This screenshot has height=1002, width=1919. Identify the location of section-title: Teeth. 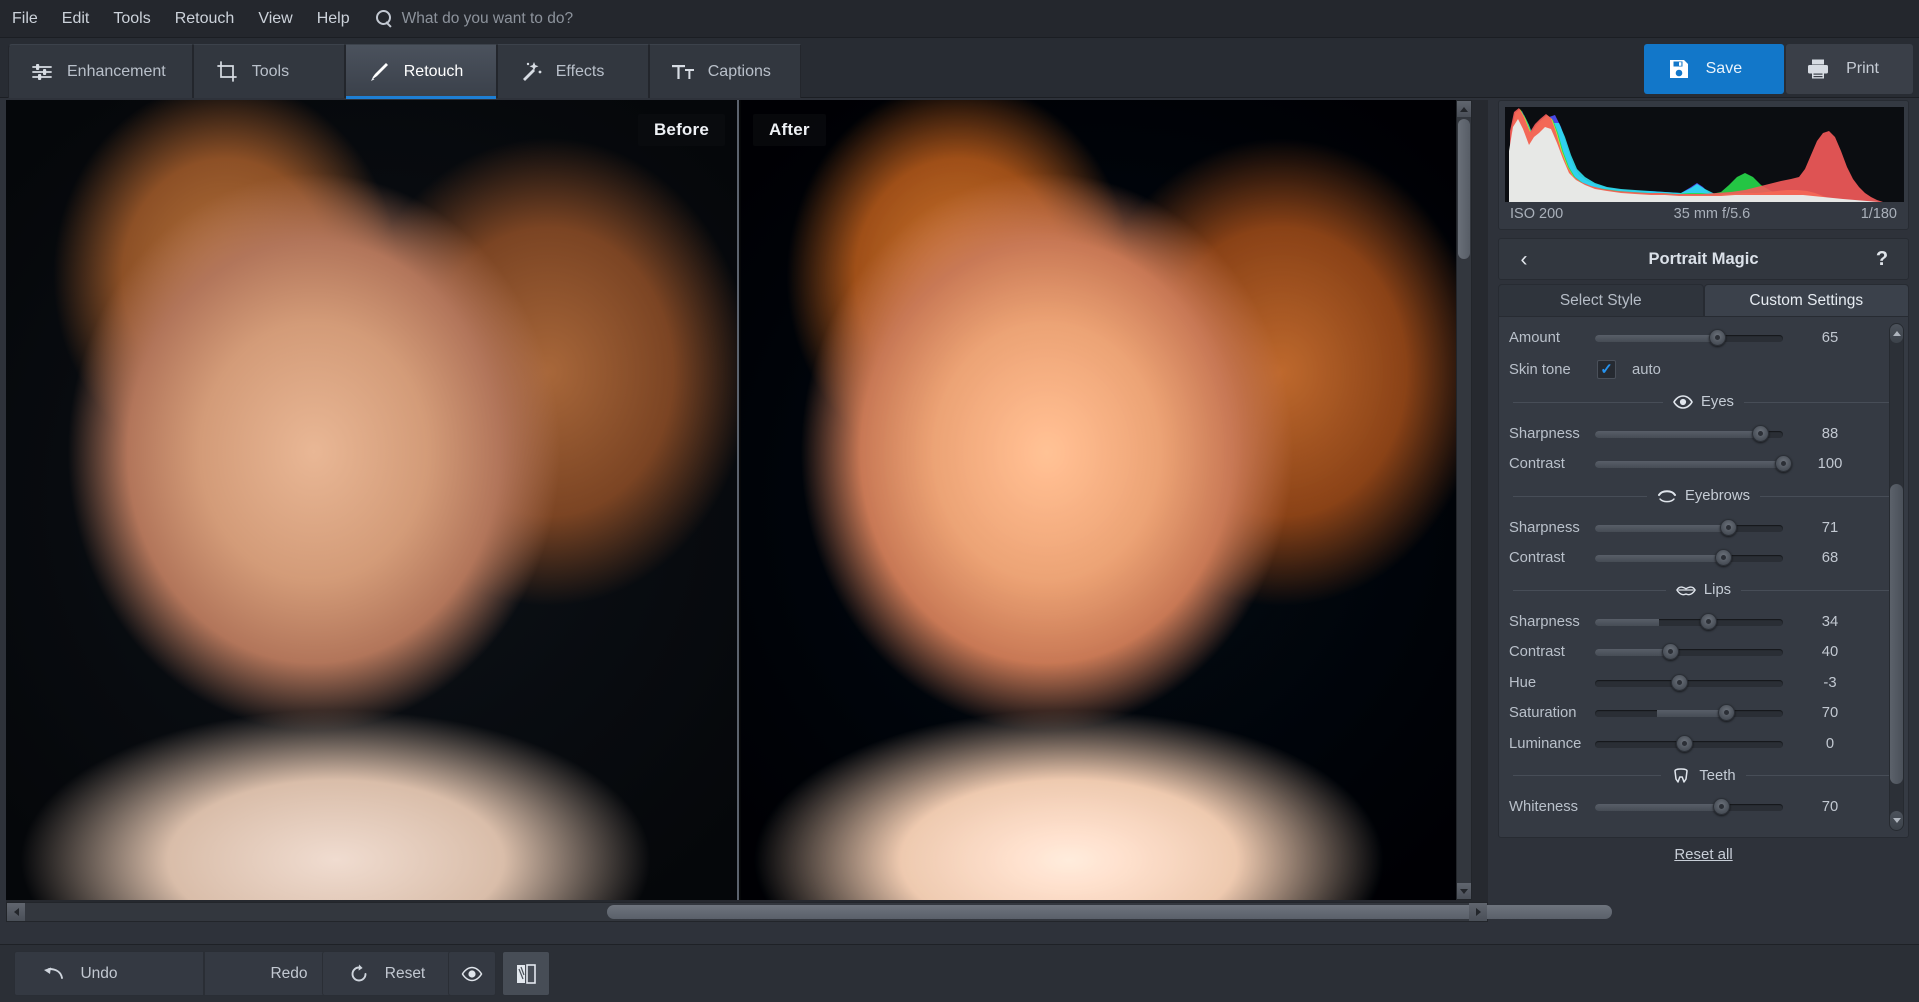
(1717, 775).